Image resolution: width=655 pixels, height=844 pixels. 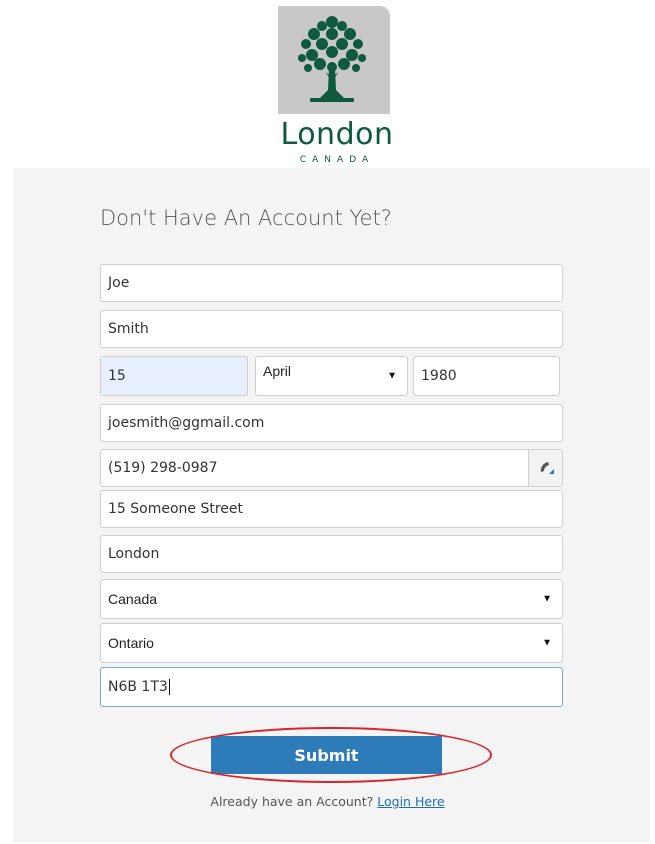 What do you see at coordinates (169, 687) in the screenshot?
I see `text-cursor` at bounding box center [169, 687].